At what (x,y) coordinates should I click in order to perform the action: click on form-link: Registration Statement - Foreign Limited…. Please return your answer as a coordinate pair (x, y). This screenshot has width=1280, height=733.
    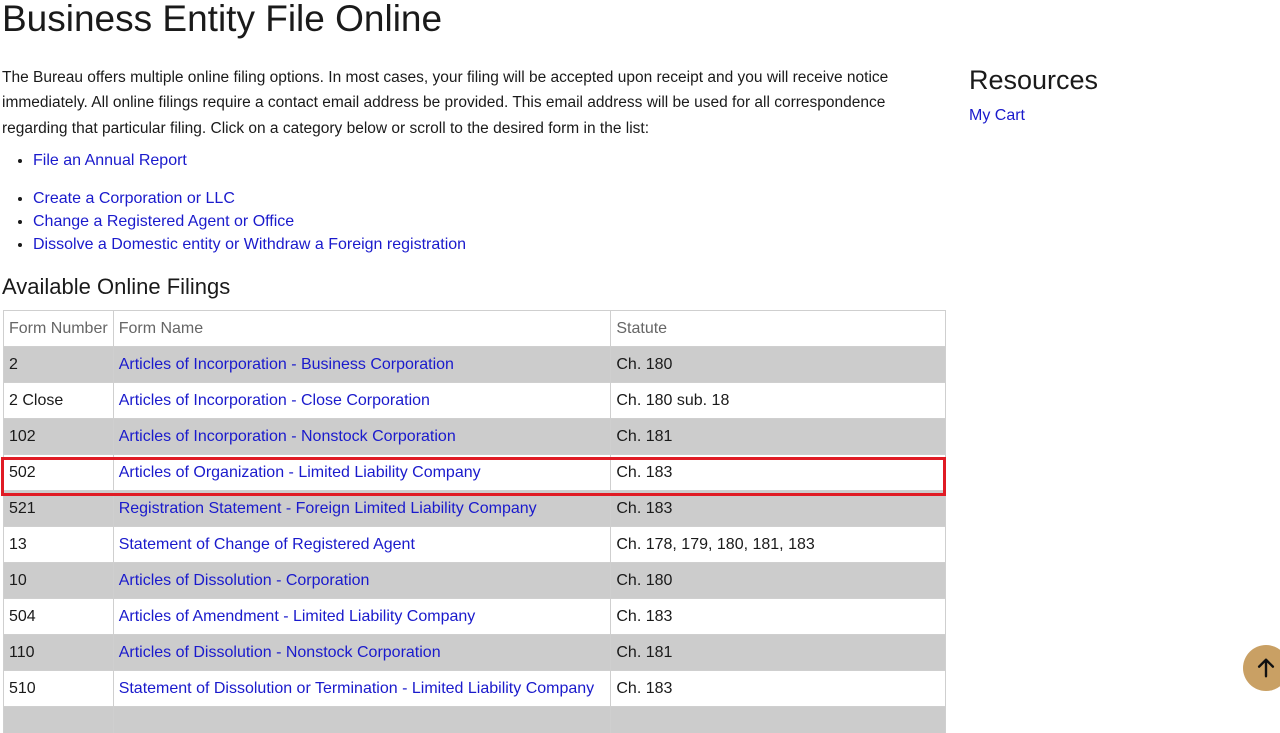
    Looking at the image, I should click on (328, 508).